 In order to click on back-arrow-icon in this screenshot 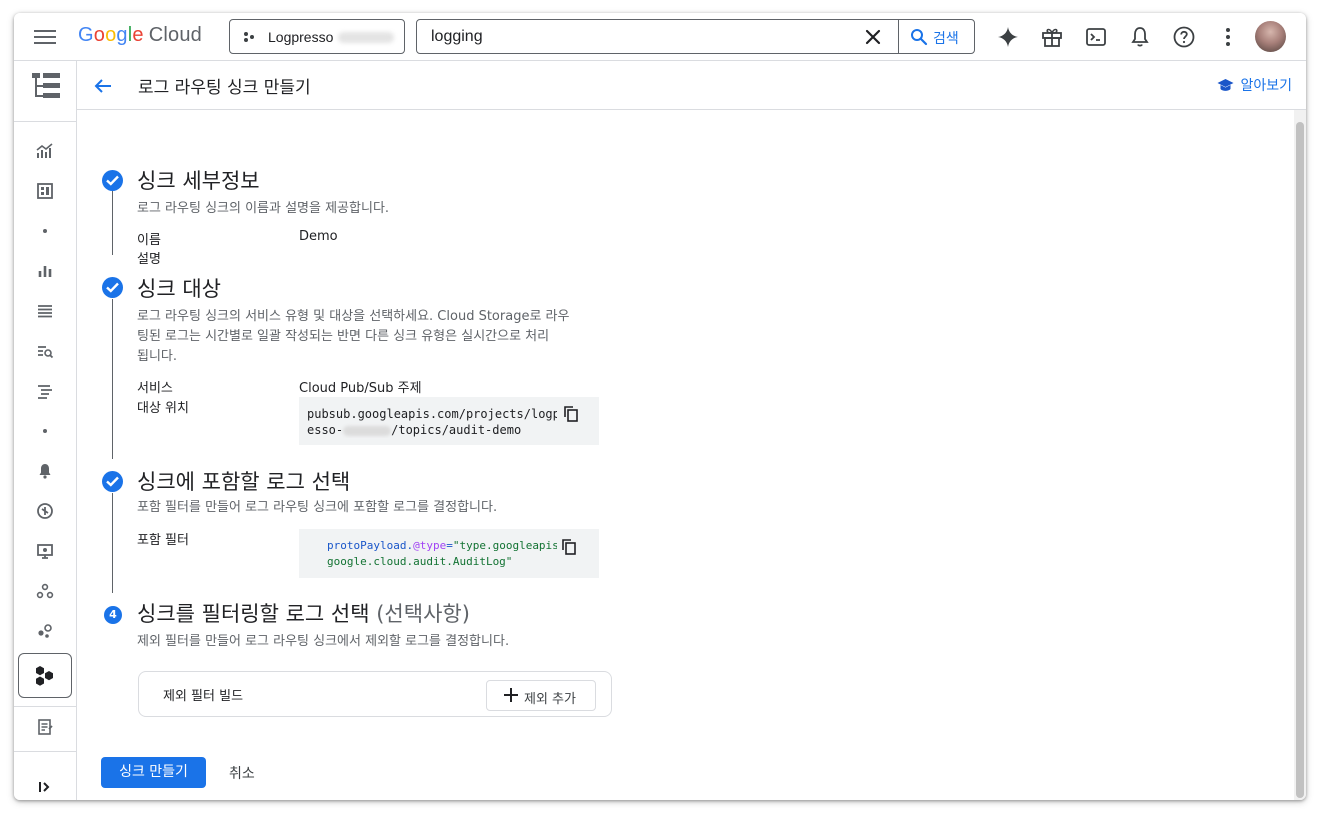, I will do `click(103, 86)`.